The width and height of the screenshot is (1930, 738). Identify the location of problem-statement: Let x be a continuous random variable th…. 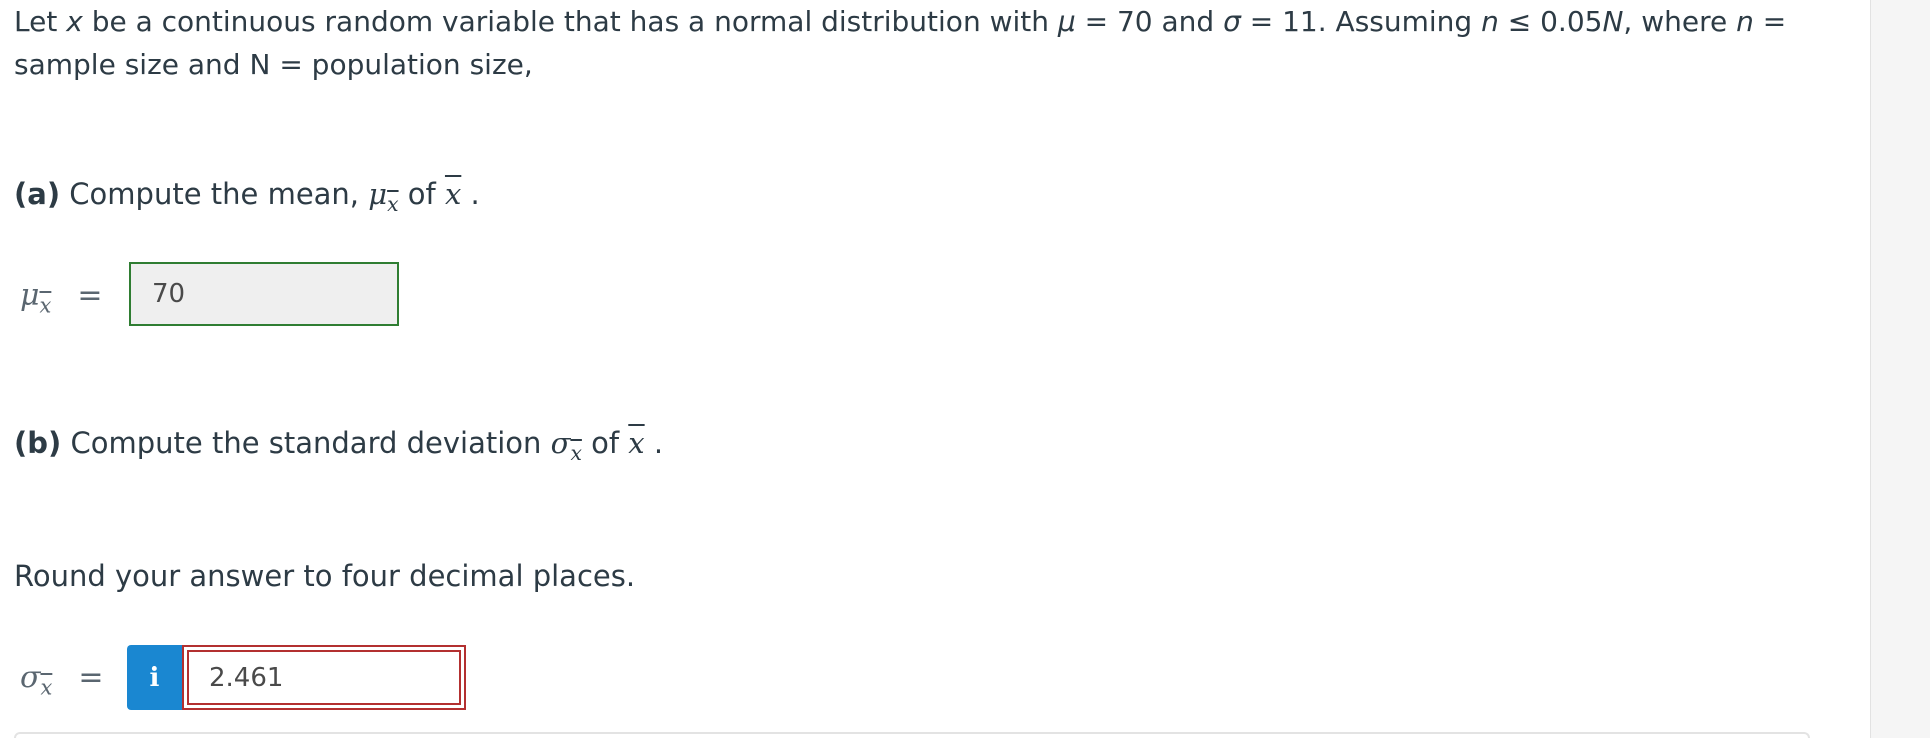
(919, 43).